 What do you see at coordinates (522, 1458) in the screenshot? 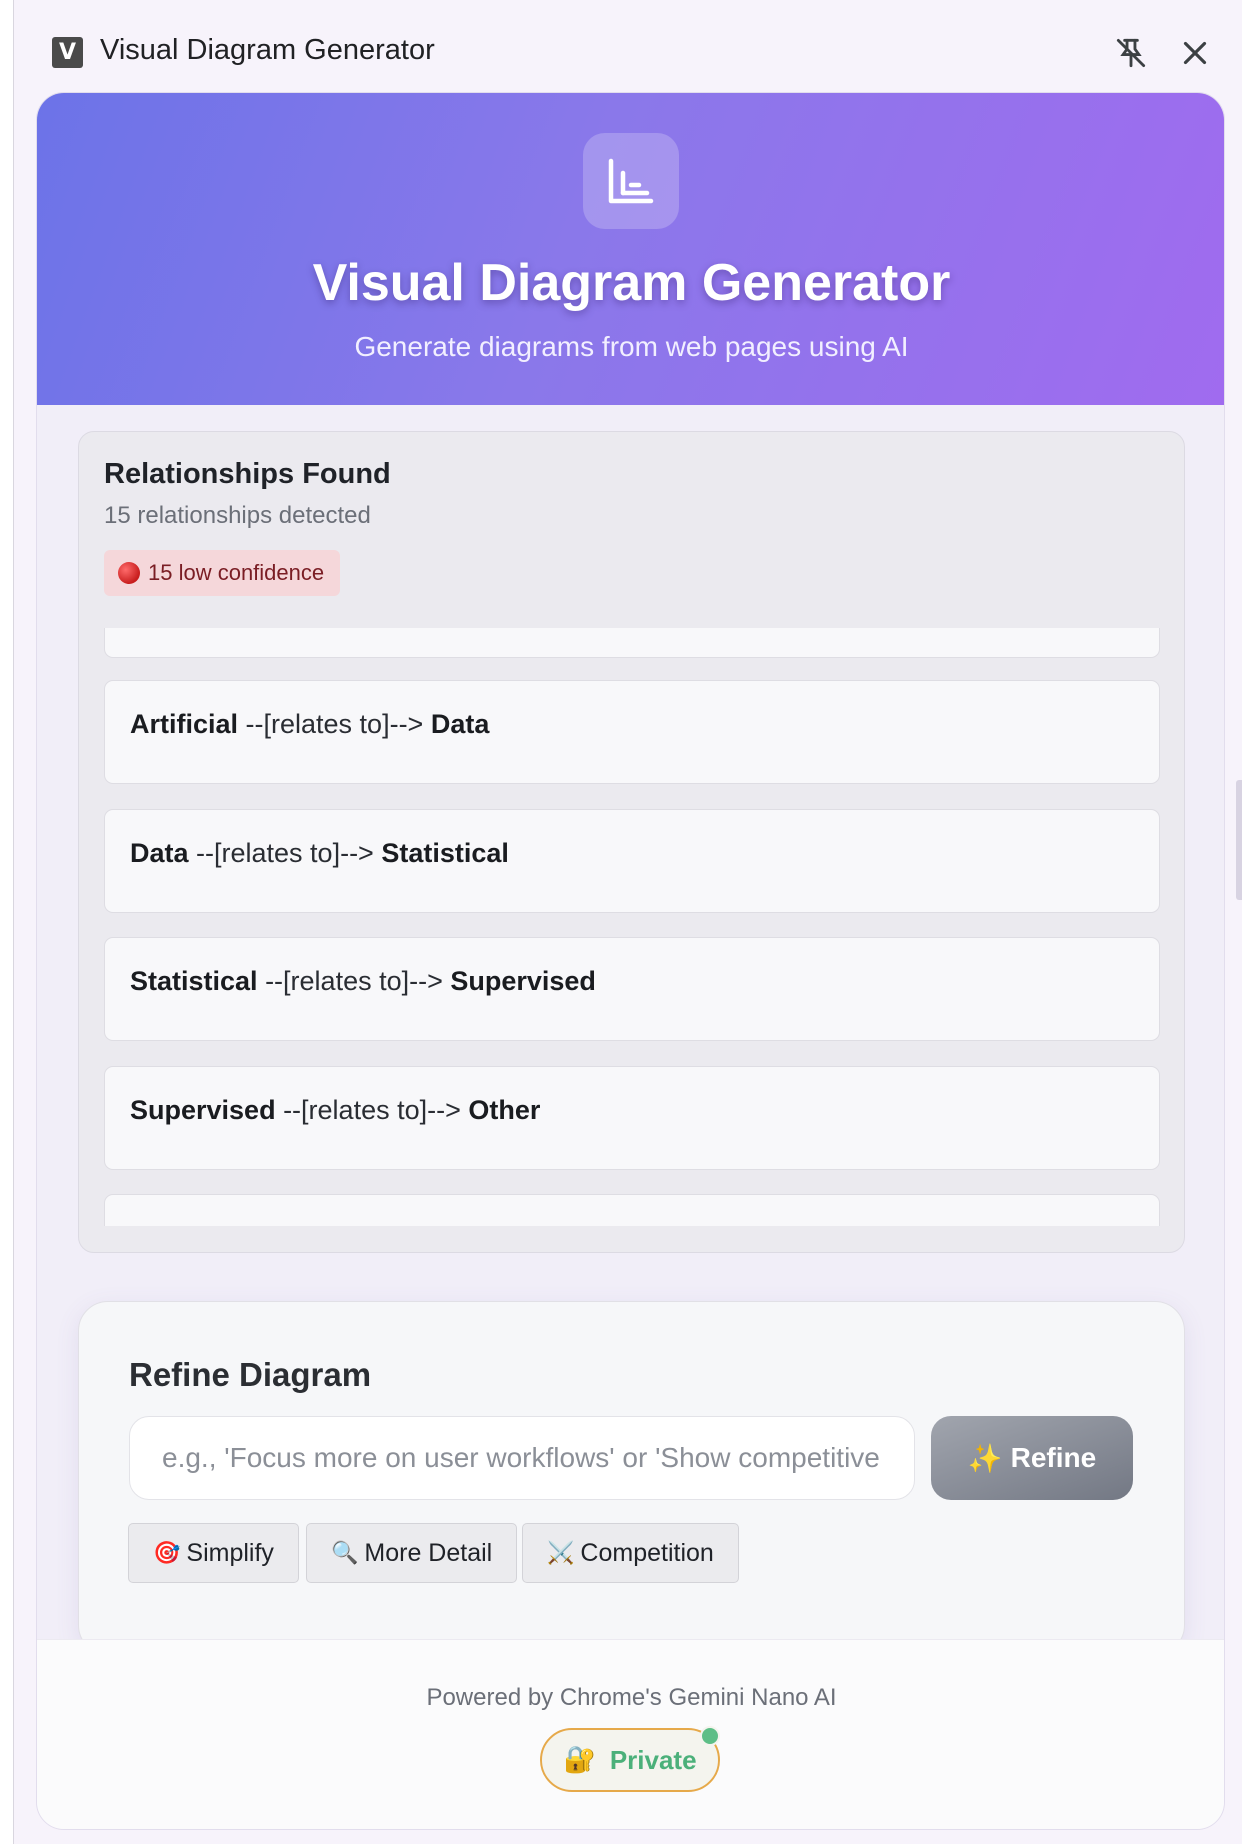
I see `refine-input` at bounding box center [522, 1458].